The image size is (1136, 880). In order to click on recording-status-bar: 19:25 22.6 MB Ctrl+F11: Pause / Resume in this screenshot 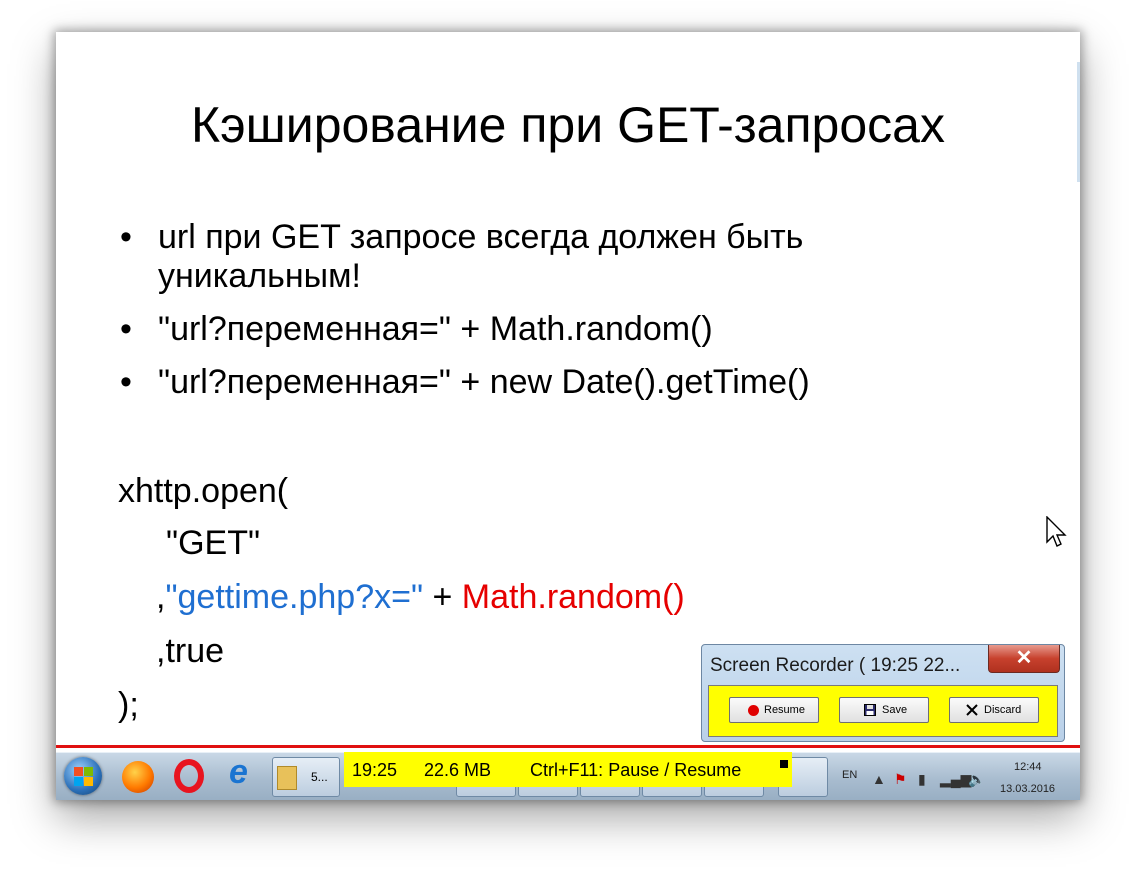, I will do `click(568, 769)`.